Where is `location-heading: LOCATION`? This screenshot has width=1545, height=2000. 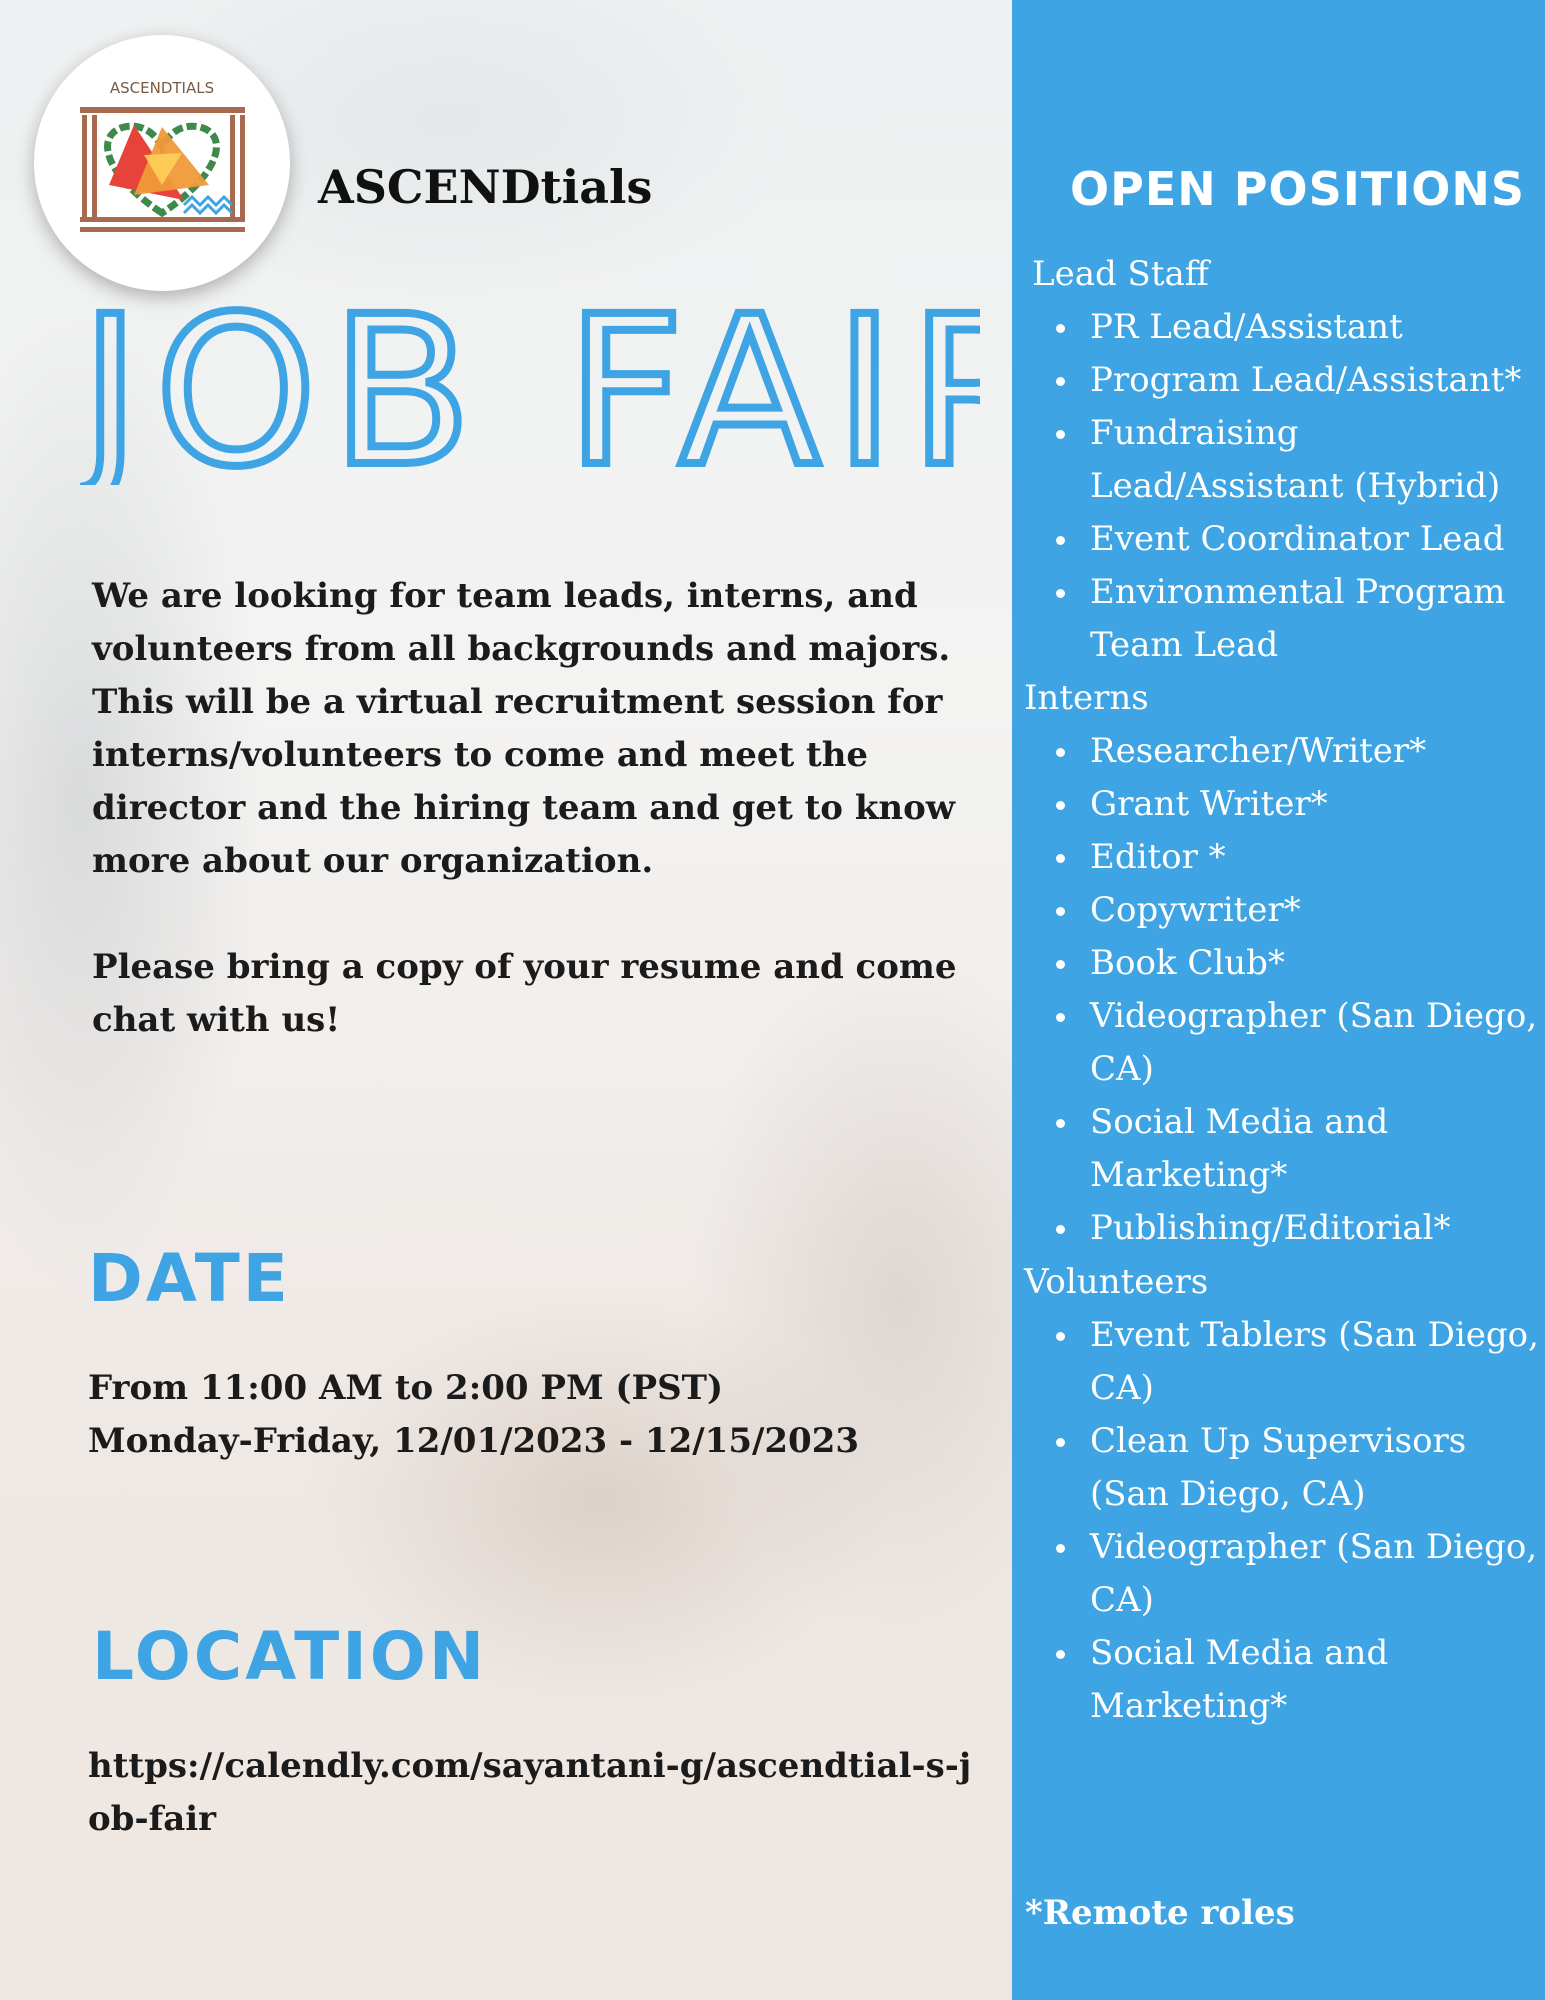
location-heading: LOCATION is located at coordinates (290, 1656).